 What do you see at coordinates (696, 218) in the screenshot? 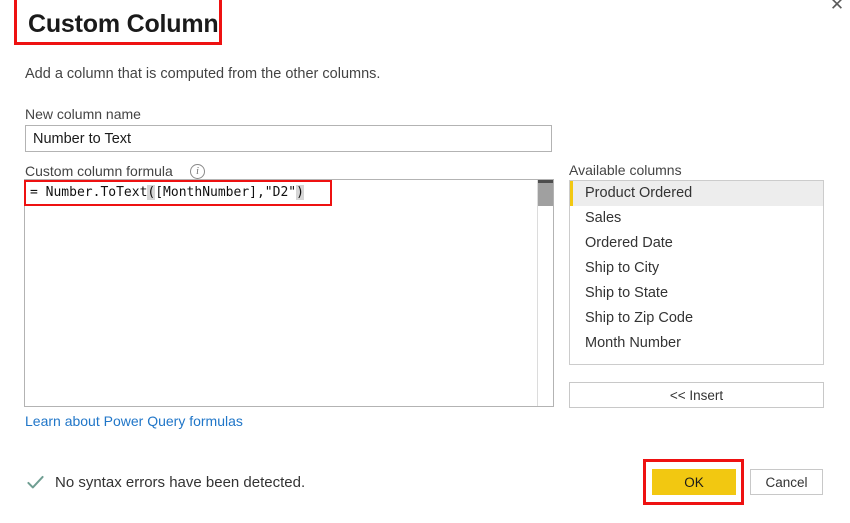
I see `list-item: Sales` at bounding box center [696, 218].